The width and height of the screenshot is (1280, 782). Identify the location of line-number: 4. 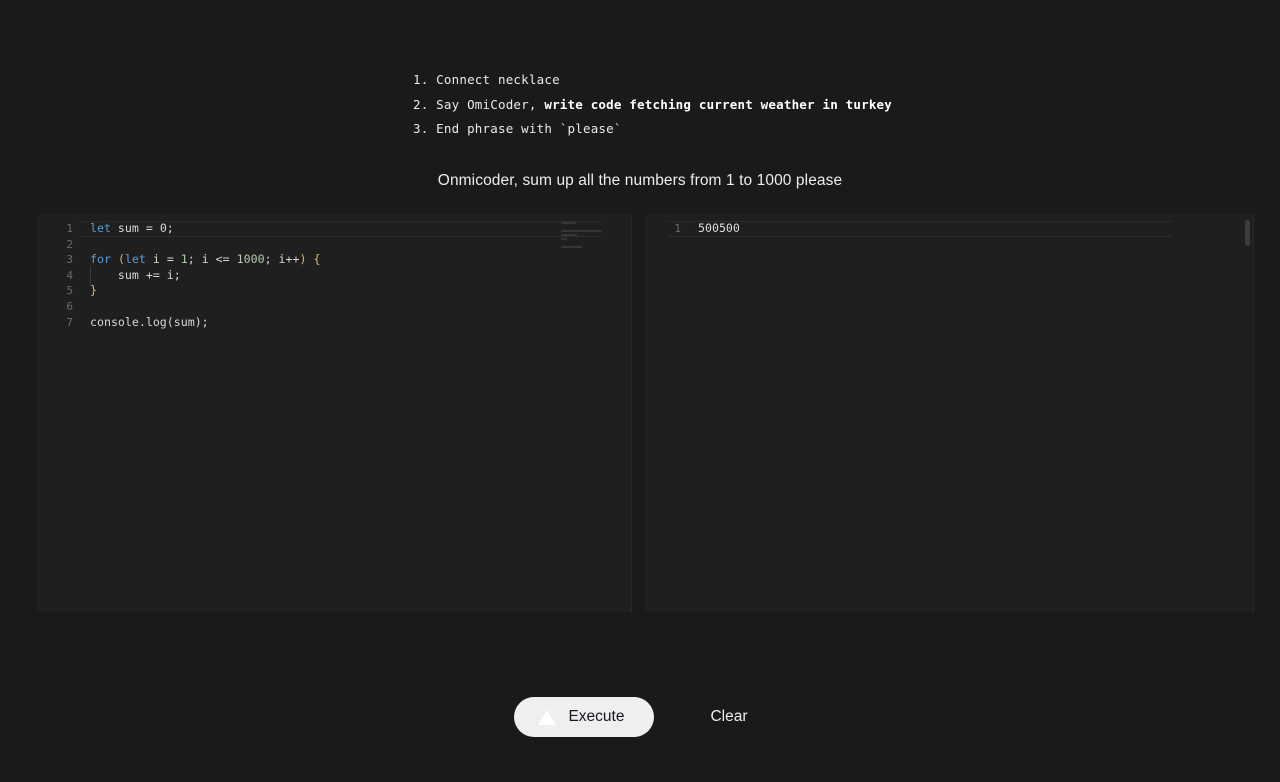
(69, 275).